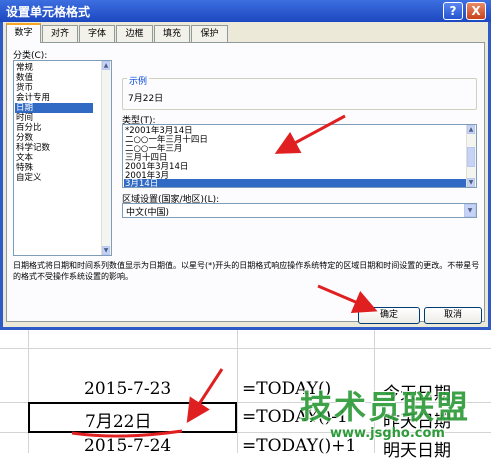 This screenshot has width=491, height=461. What do you see at coordinates (23, 33) in the screenshot?
I see `tab-number: 数字` at bounding box center [23, 33].